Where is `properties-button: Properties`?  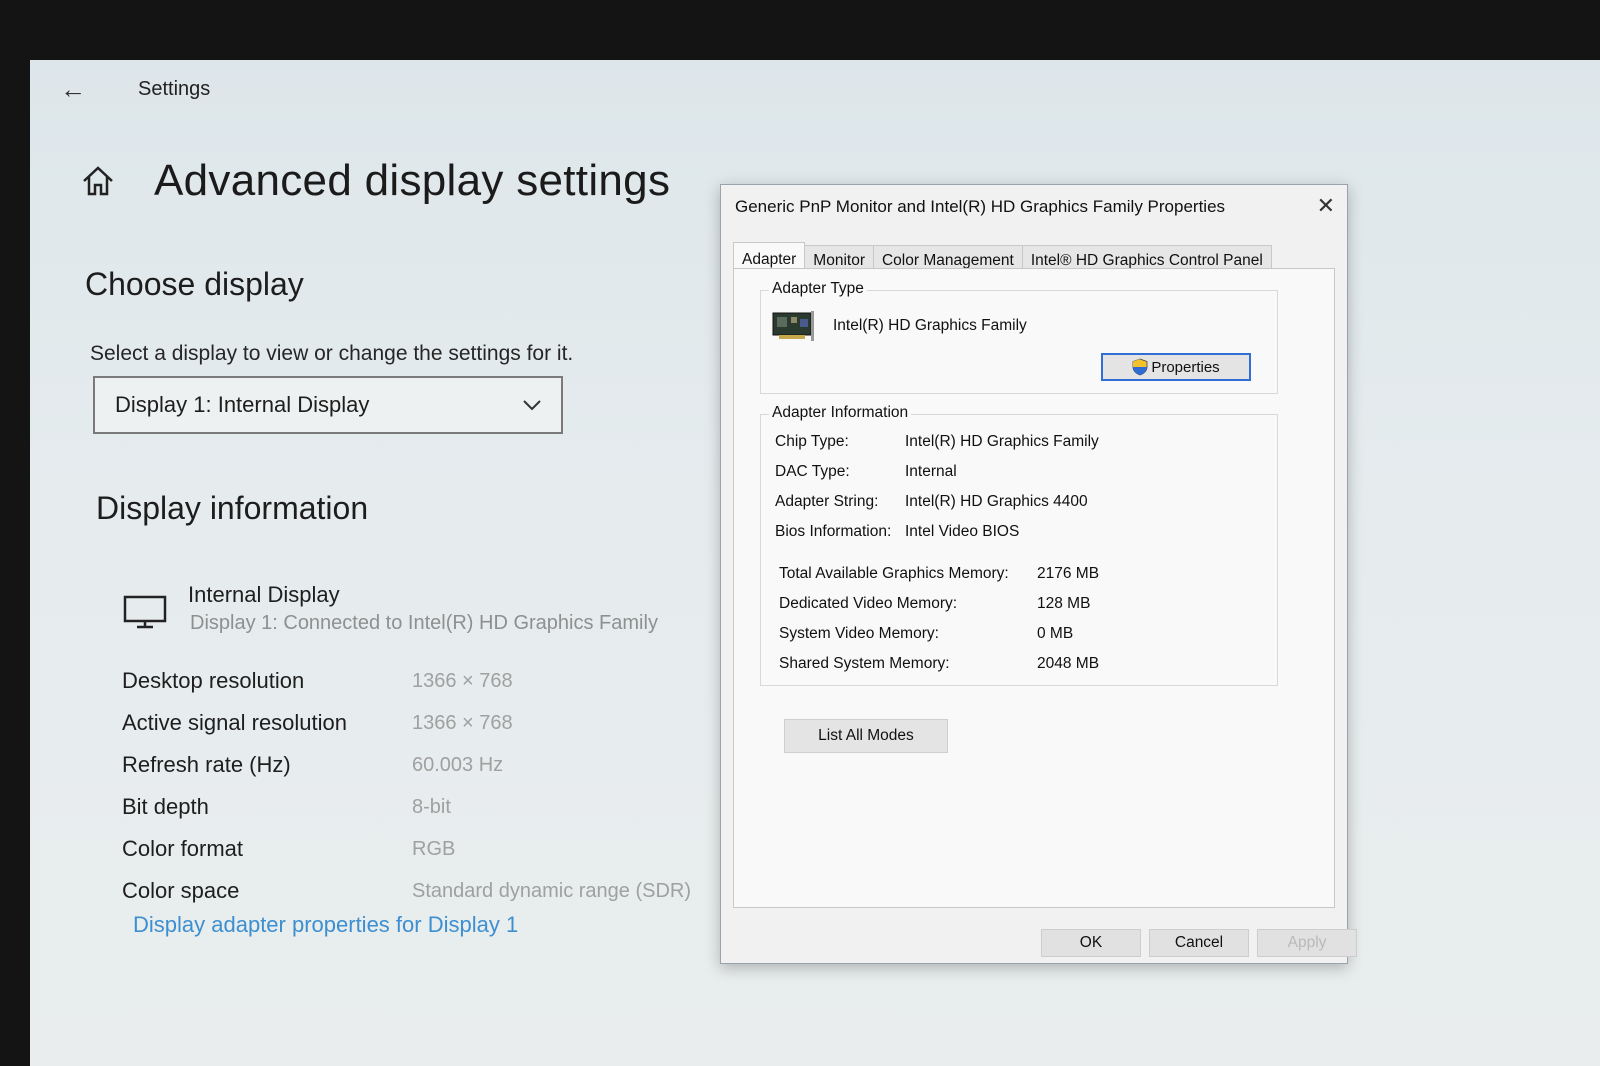
properties-button: Properties is located at coordinates (1176, 367).